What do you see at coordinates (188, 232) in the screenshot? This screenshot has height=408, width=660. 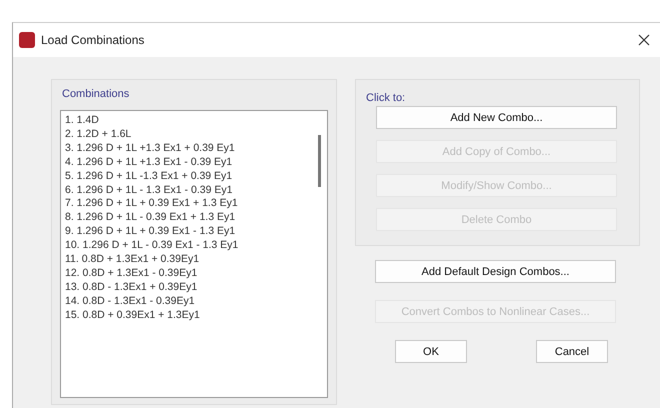 I see `list-item: 9. 1.296 D + 1L + 0.39 Ex1 - 1.3 Ey1` at bounding box center [188, 232].